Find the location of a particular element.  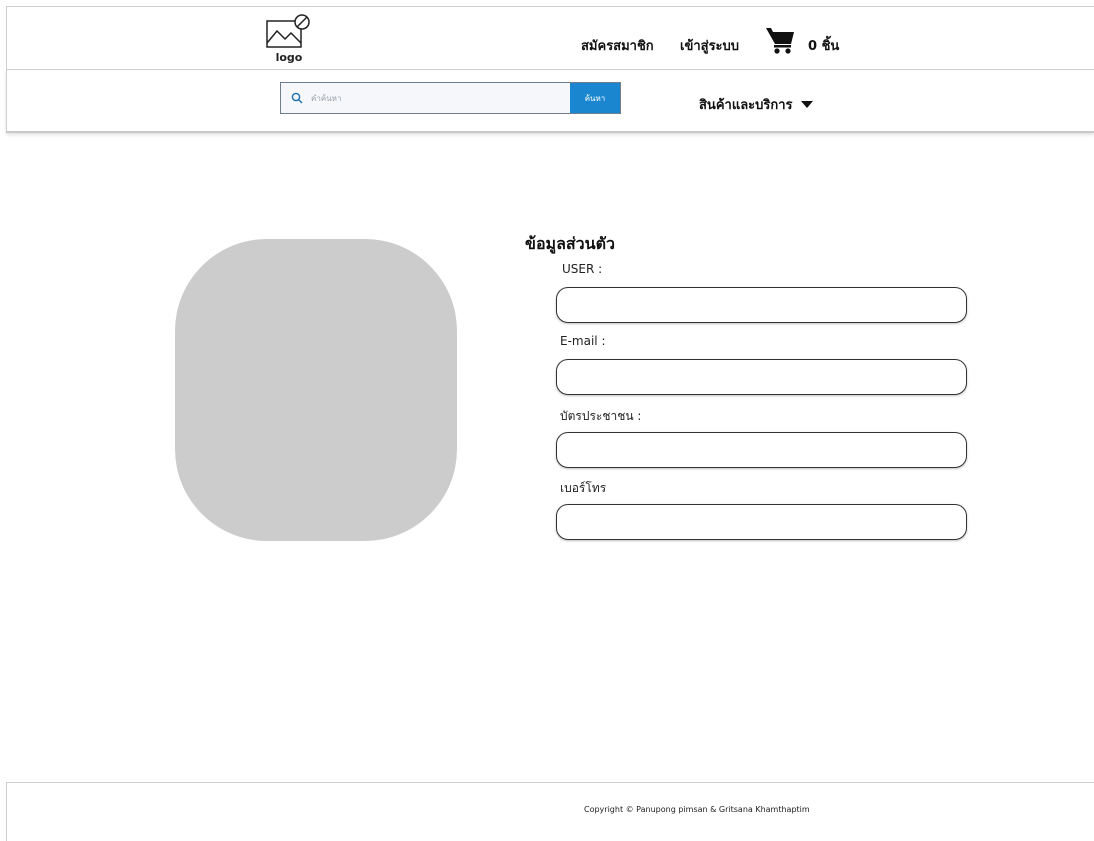

login-link: เข้าสู่ระบบ is located at coordinates (709, 45).